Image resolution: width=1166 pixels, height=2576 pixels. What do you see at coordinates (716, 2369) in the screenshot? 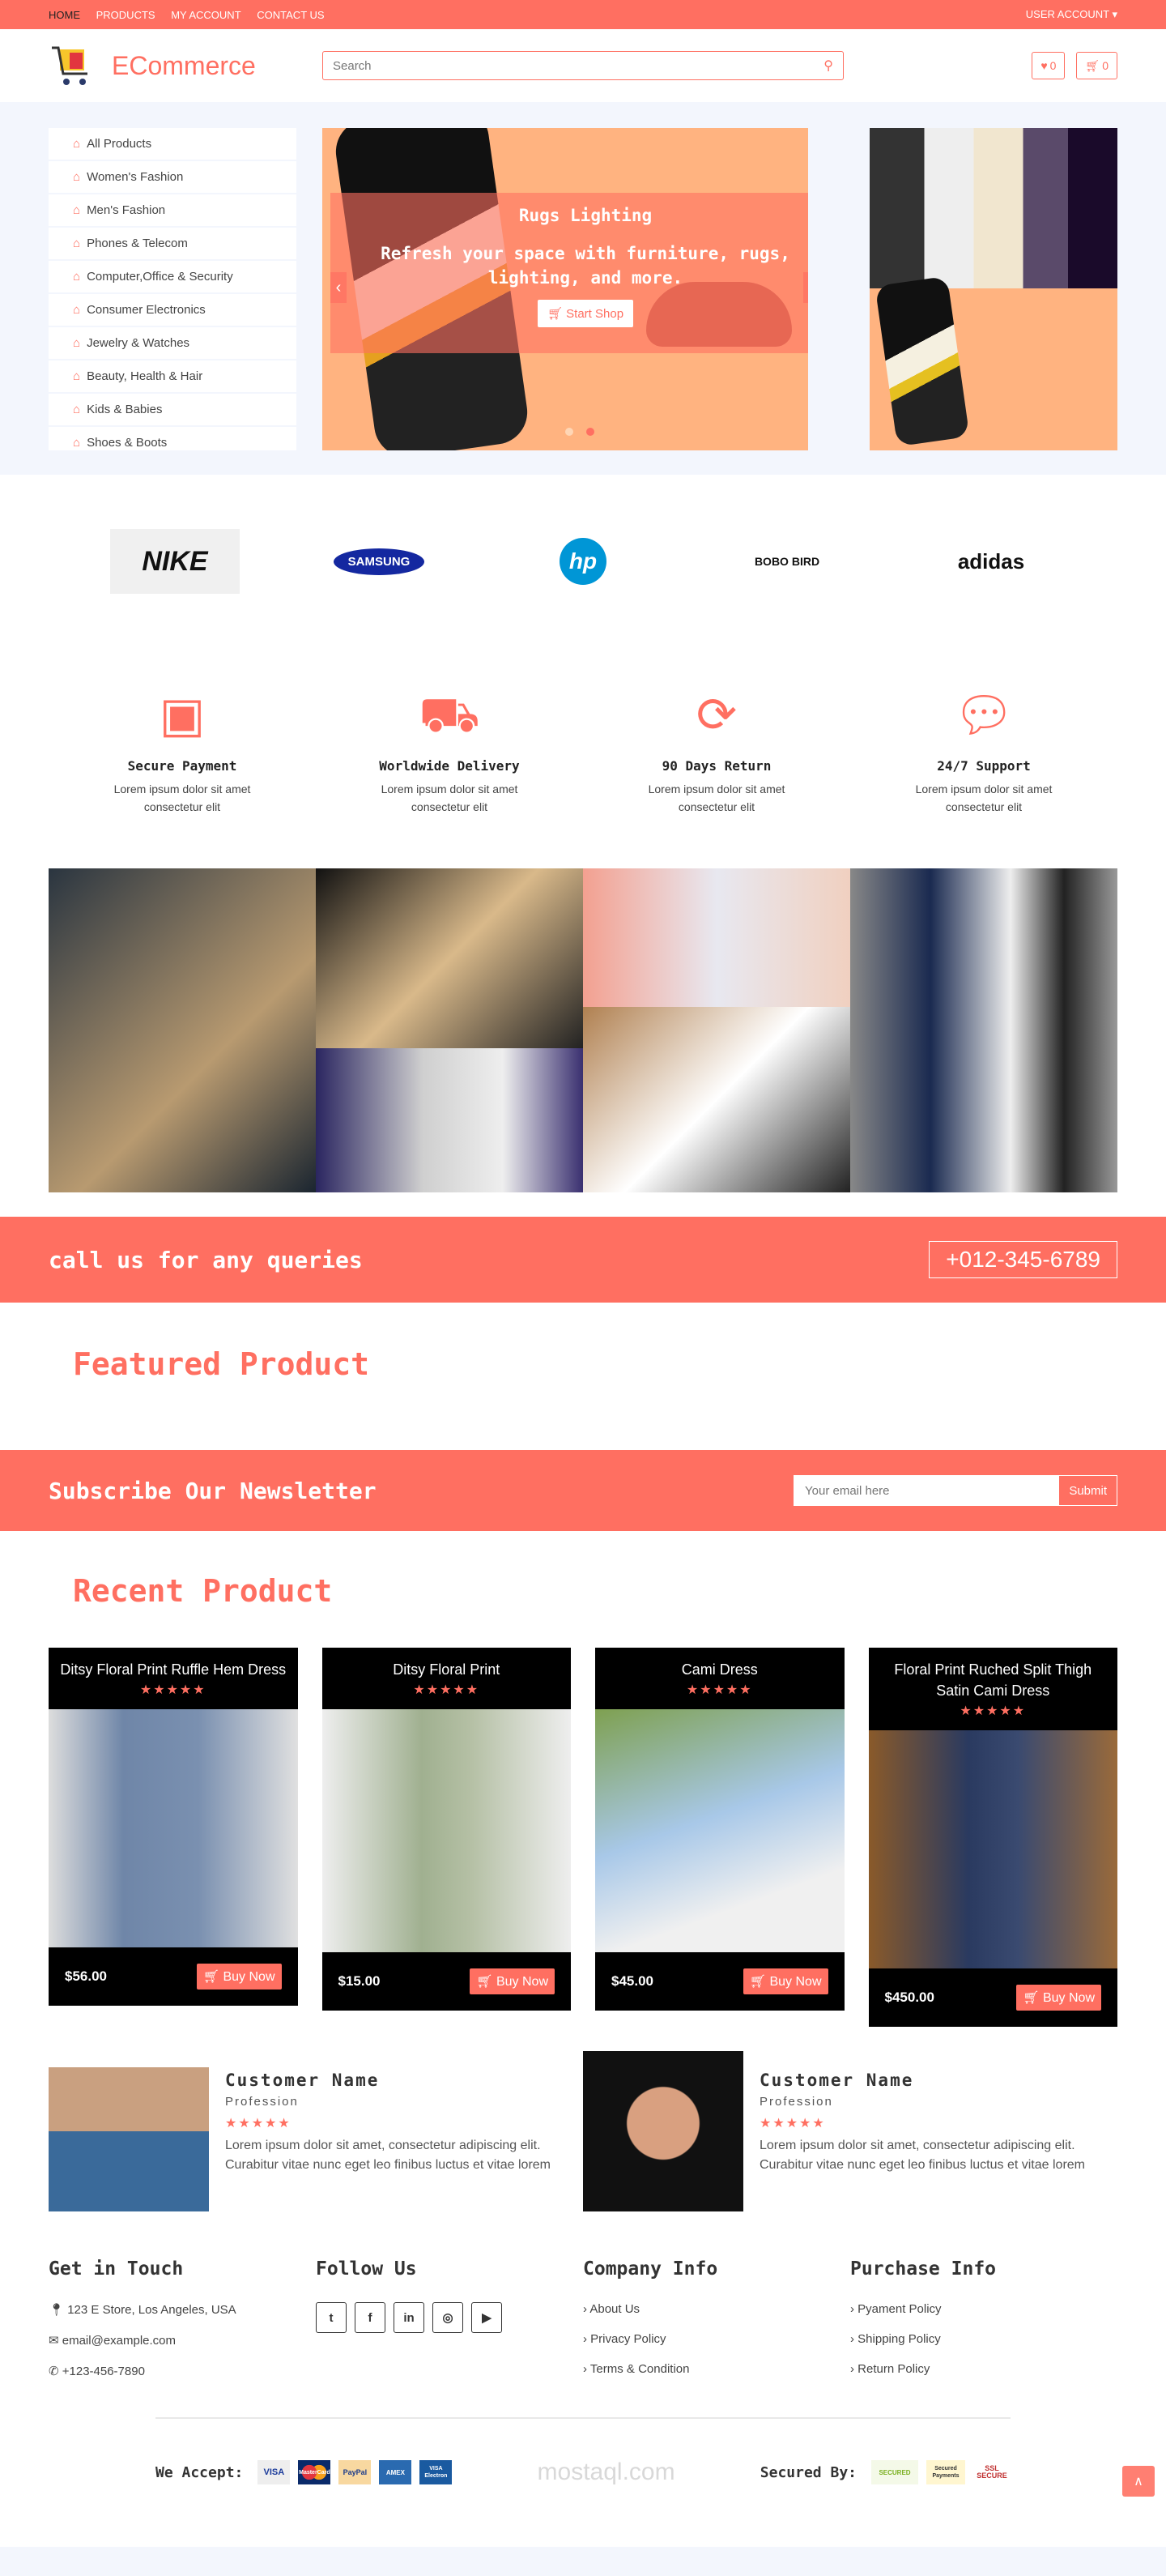
I see `footer-link: › Terms & Condition` at bounding box center [716, 2369].